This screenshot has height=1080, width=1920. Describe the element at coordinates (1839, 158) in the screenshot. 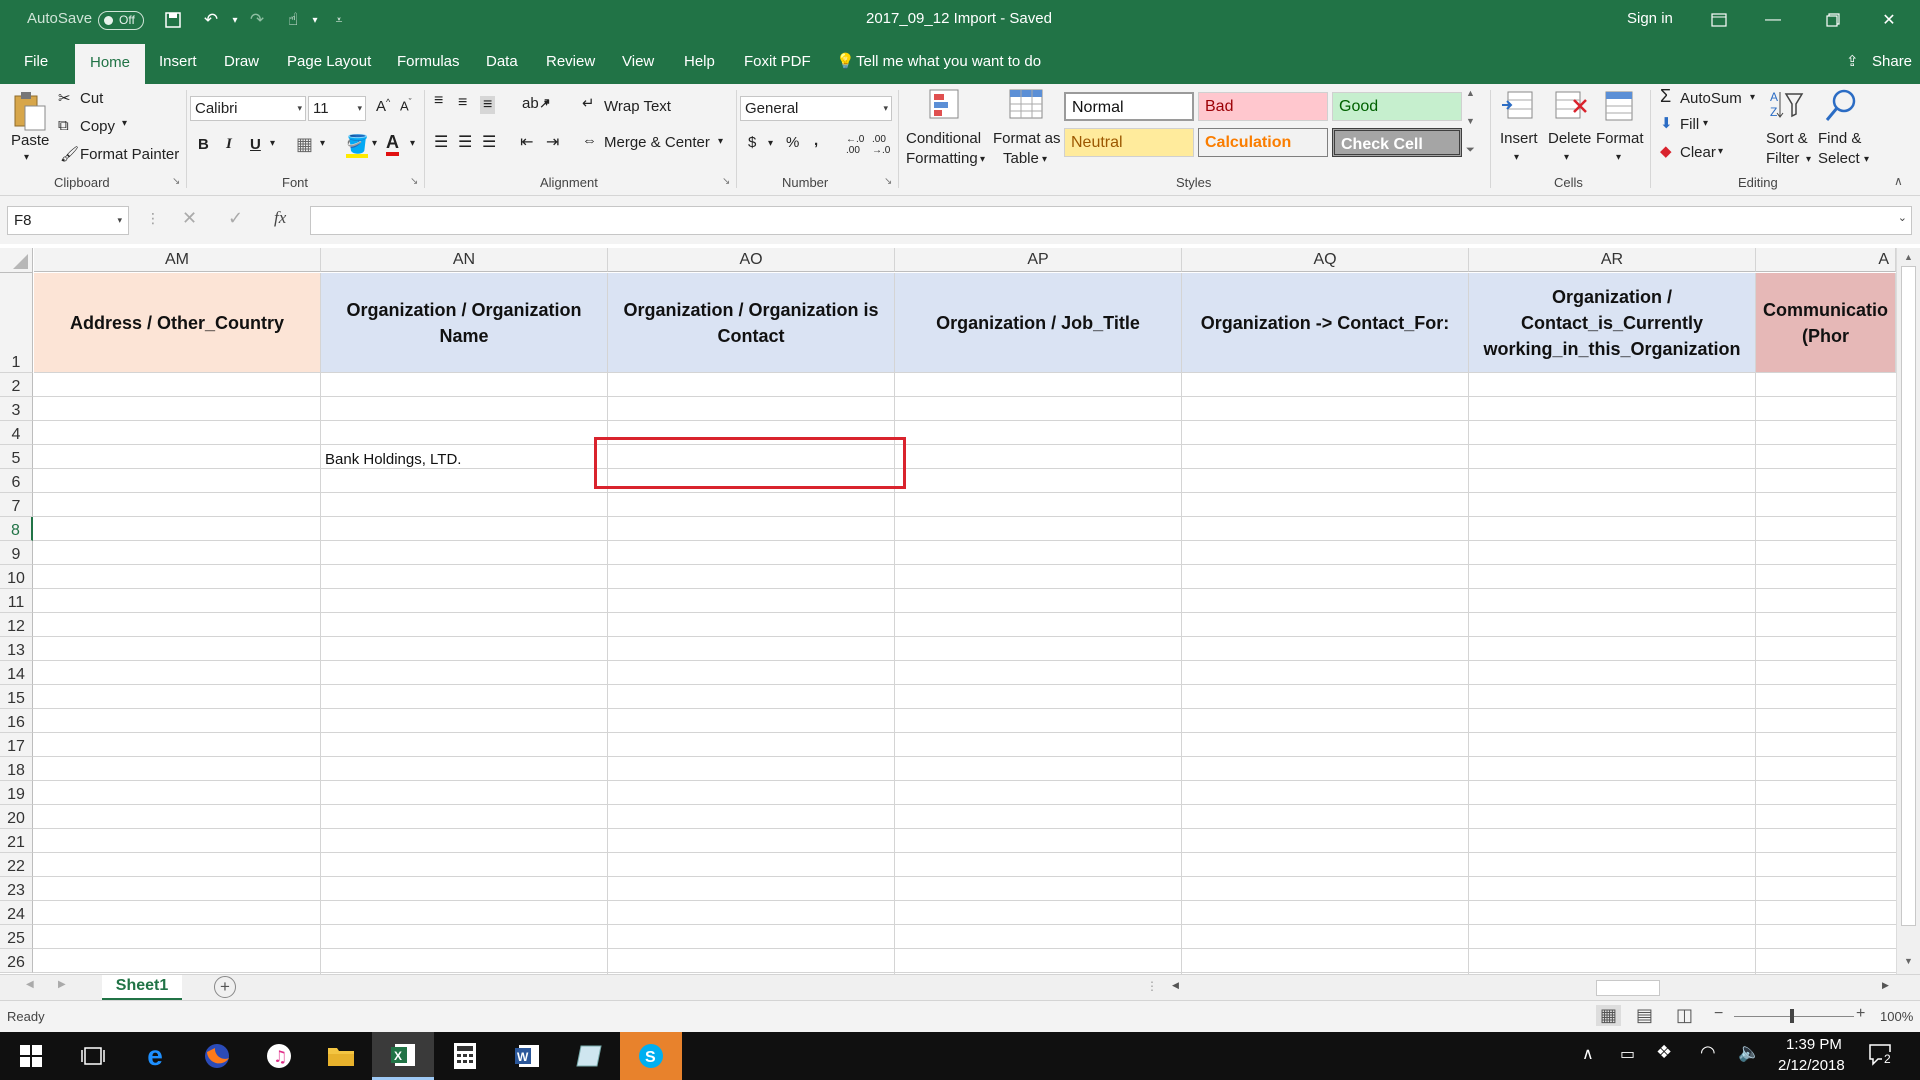

I see `find-select-line2: Select` at that location.